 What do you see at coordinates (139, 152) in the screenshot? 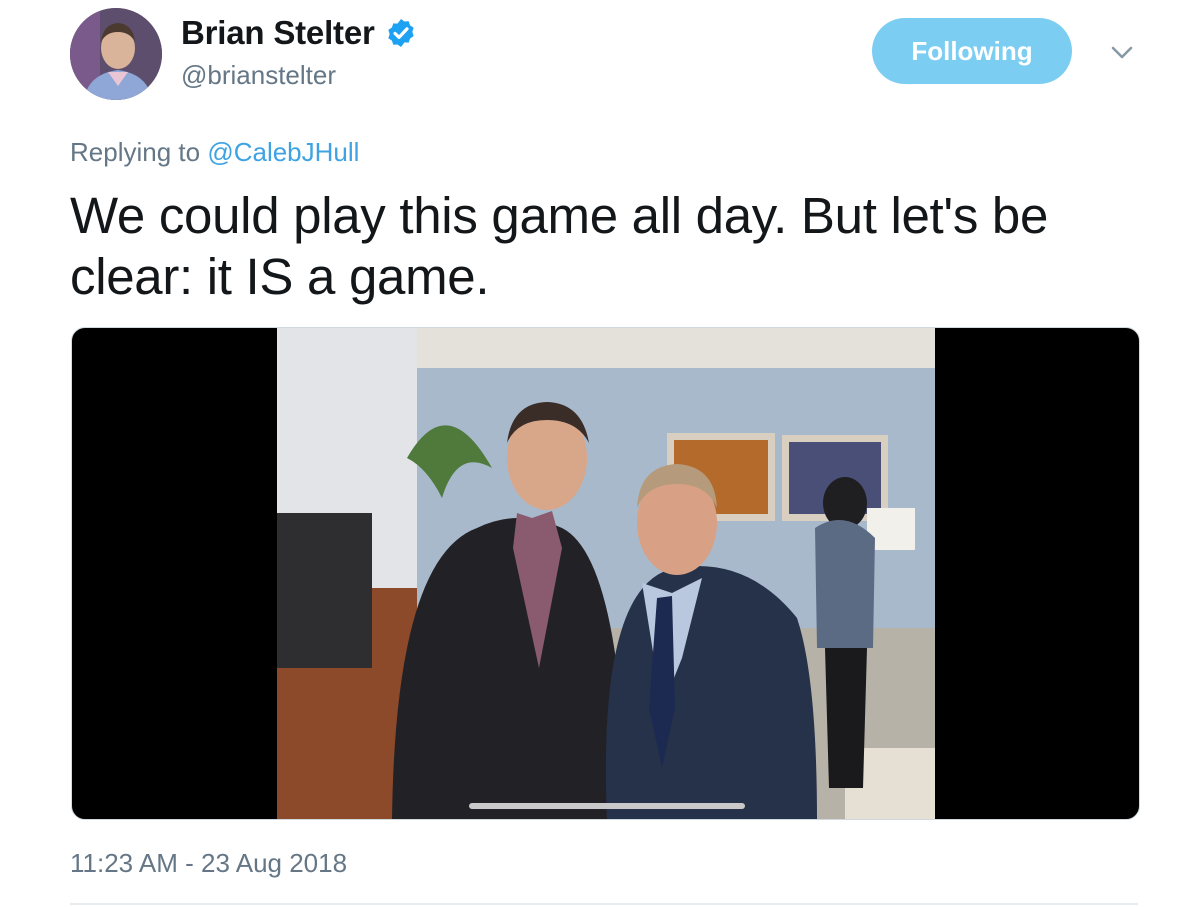
I see `replying-to-prefix: Replying to` at bounding box center [139, 152].